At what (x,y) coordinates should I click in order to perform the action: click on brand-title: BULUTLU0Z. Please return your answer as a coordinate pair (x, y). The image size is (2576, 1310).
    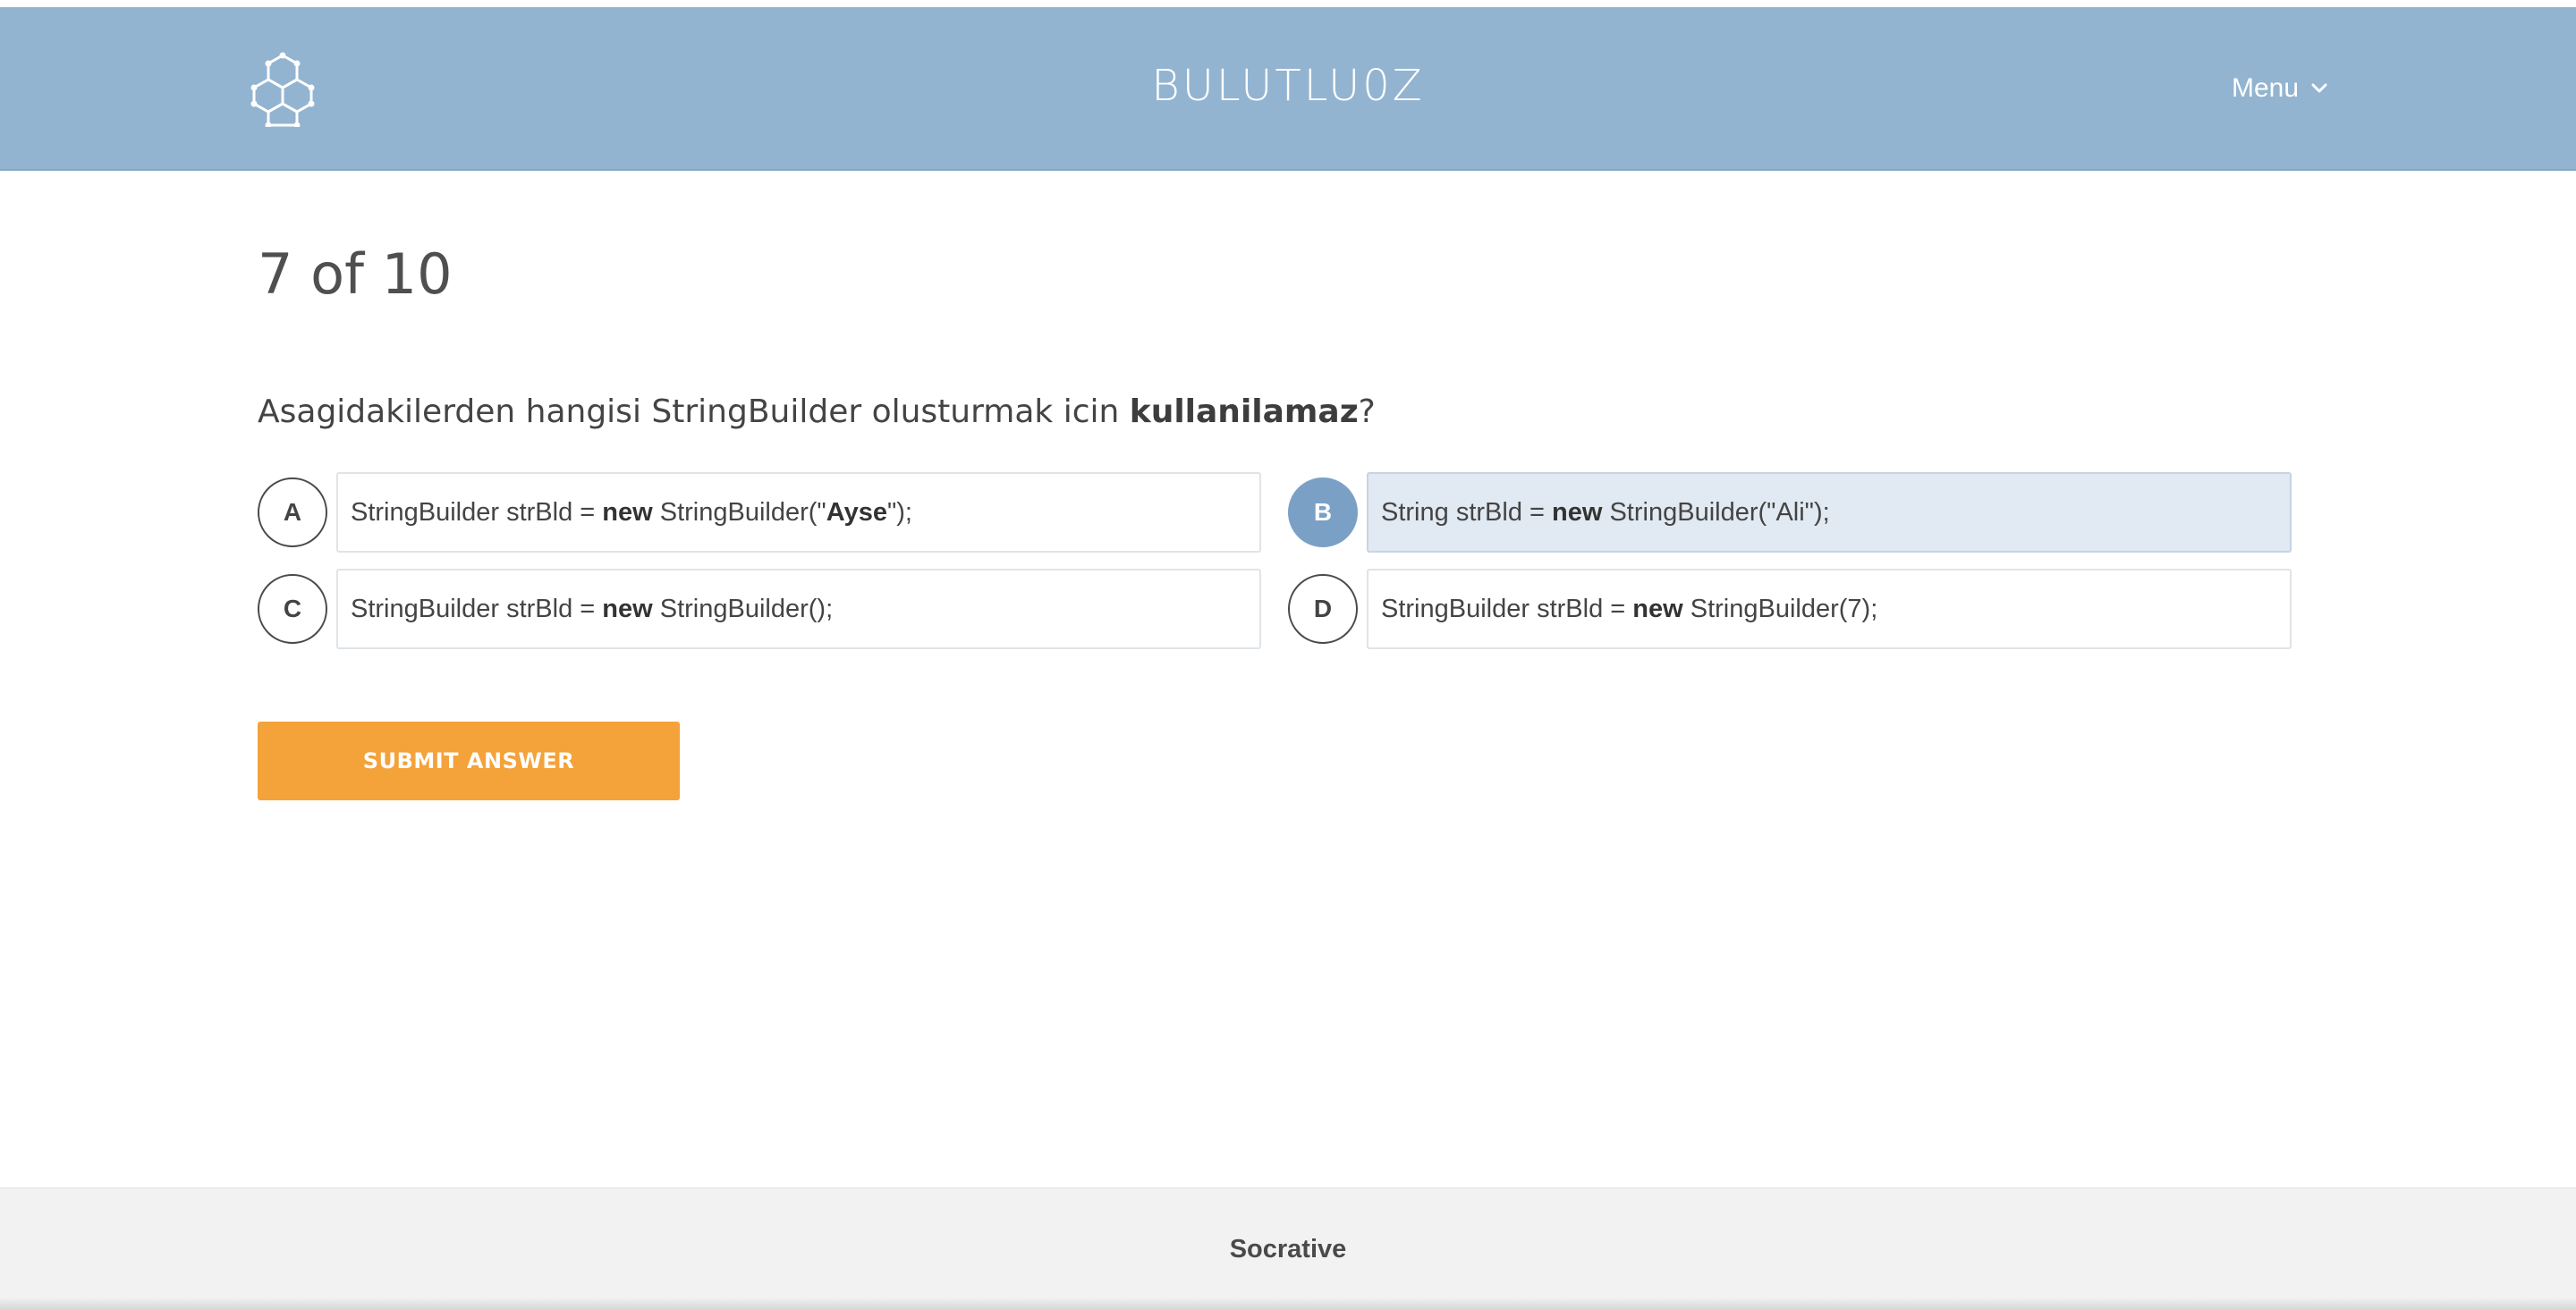
    Looking at the image, I should click on (1288, 86).